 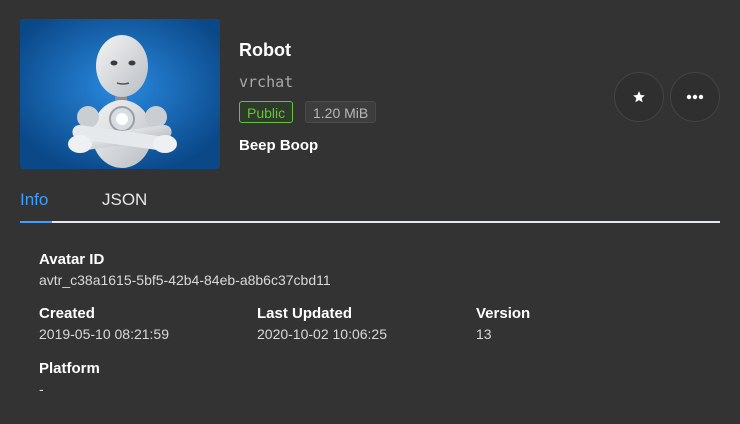 What do you see at coordinates (322, 334) in the screenshot?
I see `last-updated-value: 2020-10-02 10:06:25` at bounding box center [322, 334].